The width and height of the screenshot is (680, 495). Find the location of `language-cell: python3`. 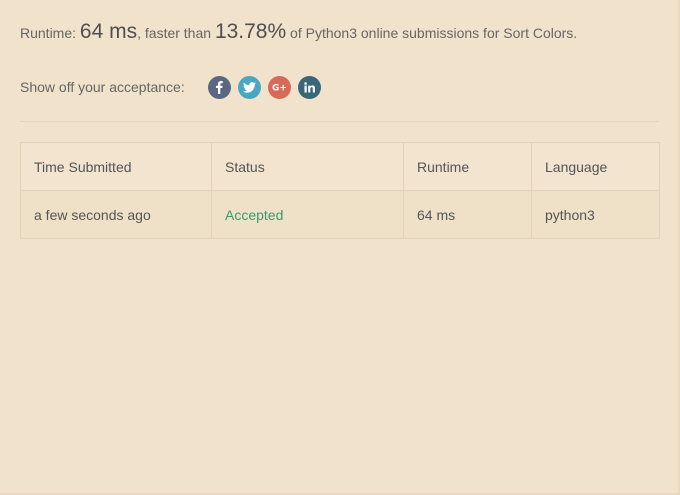

language-cell: python3 is located at coordinates (595, 214).